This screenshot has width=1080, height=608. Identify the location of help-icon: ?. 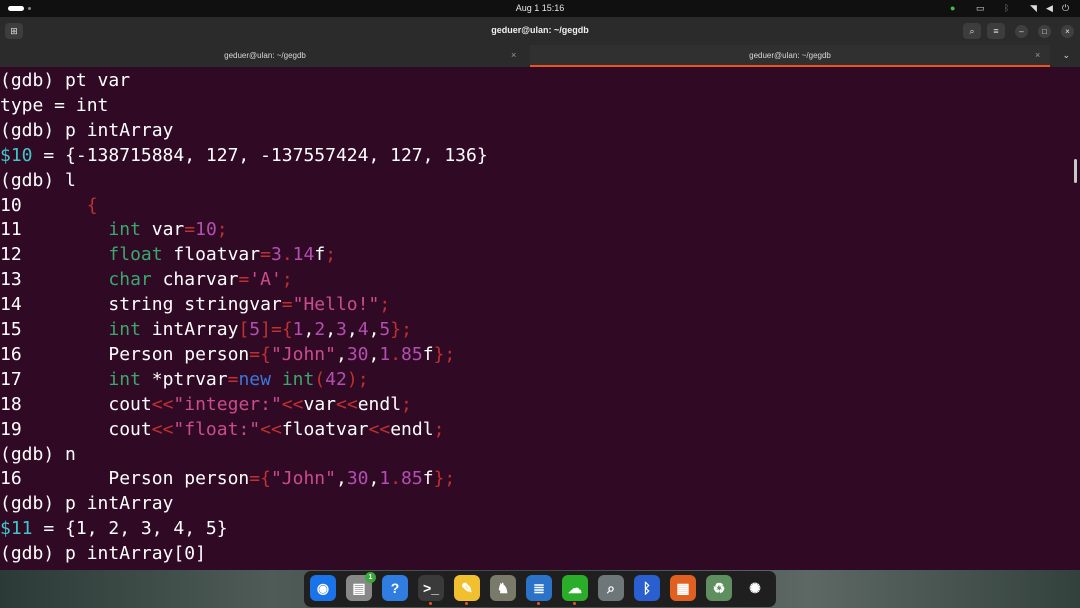
(395, 588).